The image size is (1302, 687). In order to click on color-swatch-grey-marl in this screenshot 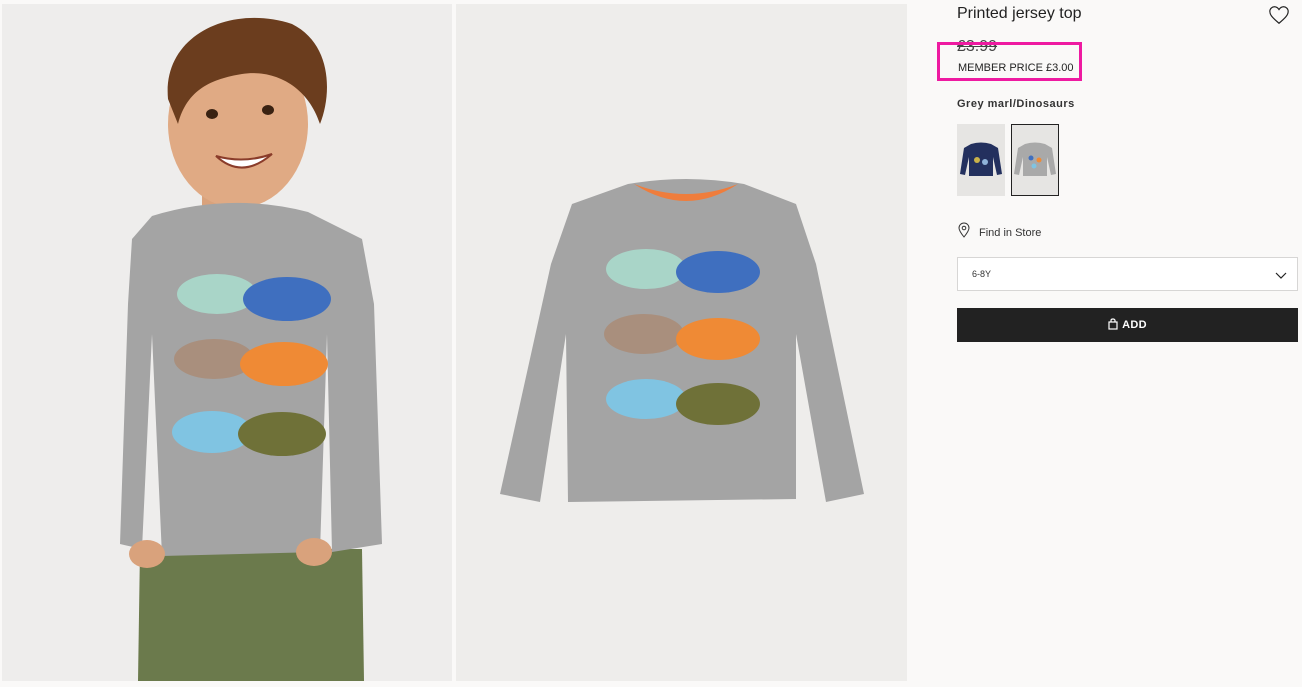, I will do `click(1035, 160)`.